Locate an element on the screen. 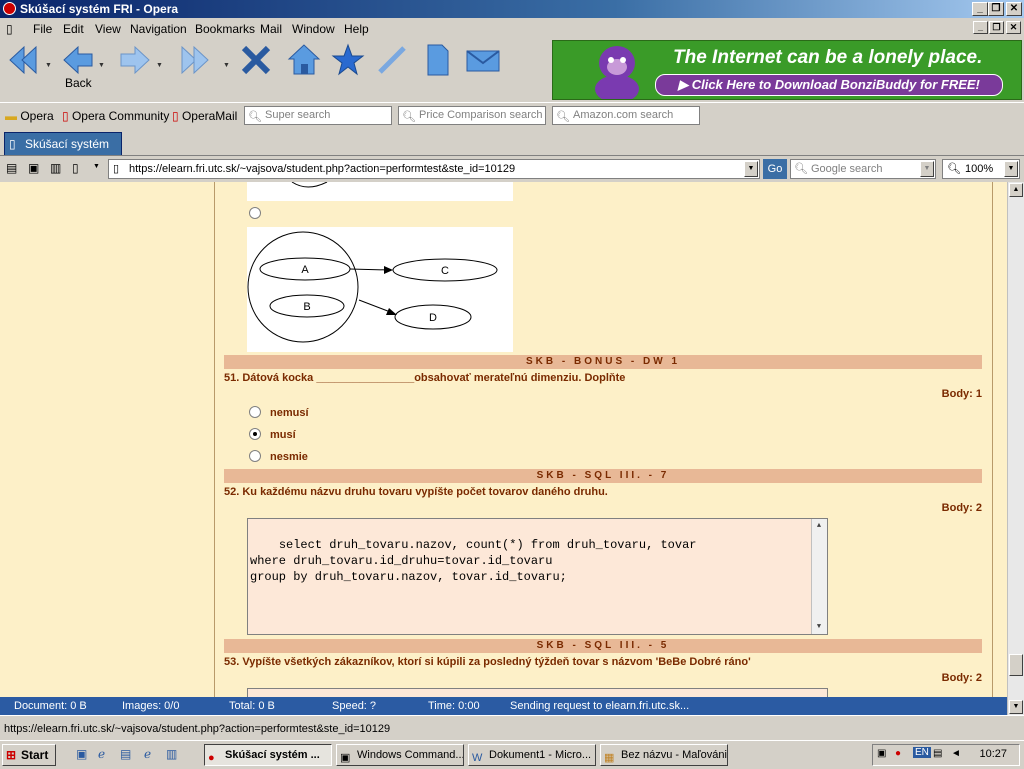  menu-view: View is located at coordinates (108, 29).